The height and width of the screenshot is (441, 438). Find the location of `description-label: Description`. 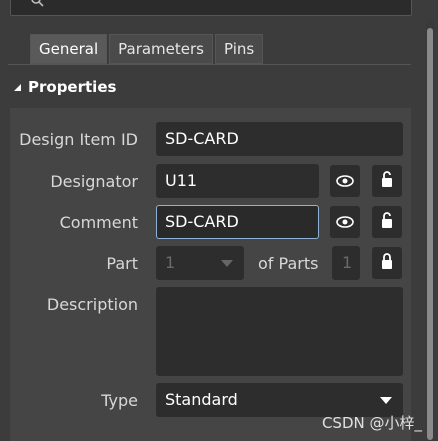

description-label: Description is located at coordinates (92, 304).